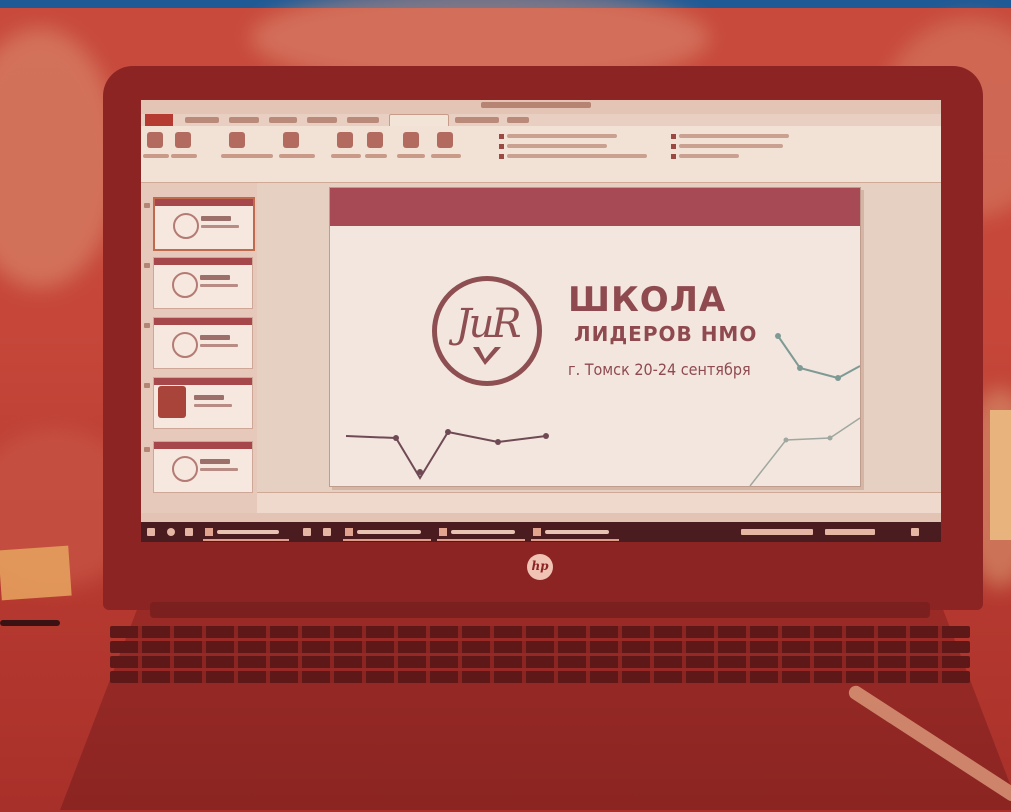  I want to click on search-icon, so click(171, 532).